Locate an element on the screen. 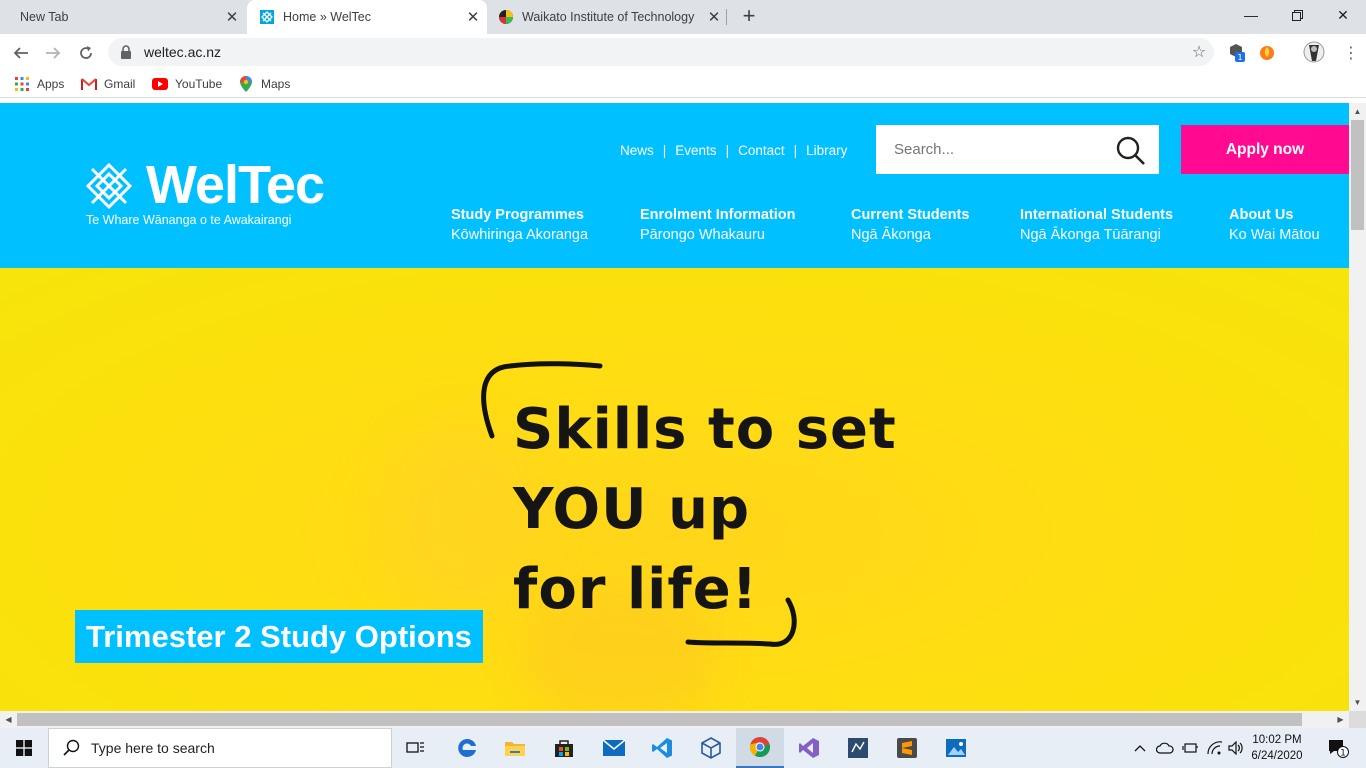 The height and width of the screenshot is (768, 1366). nav-label-en: Current Students is located at coordinates (910, 215).